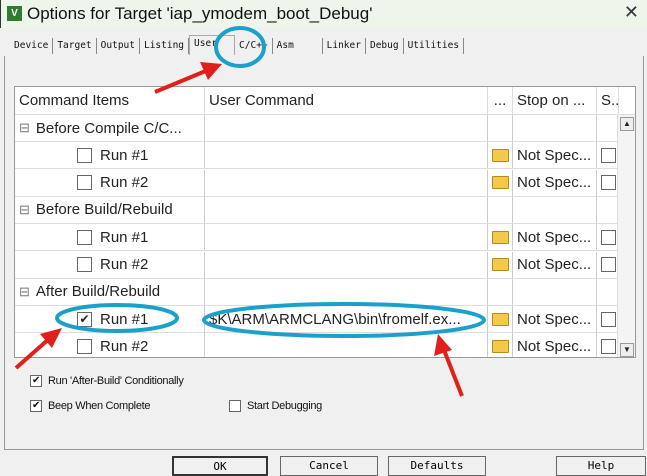 This screenshot has height=476, width=647. What do you see at coordinates (627, 350) in the screenshot?
I see `scroll-down-icon: ▼` at bounding box center [627, 350].